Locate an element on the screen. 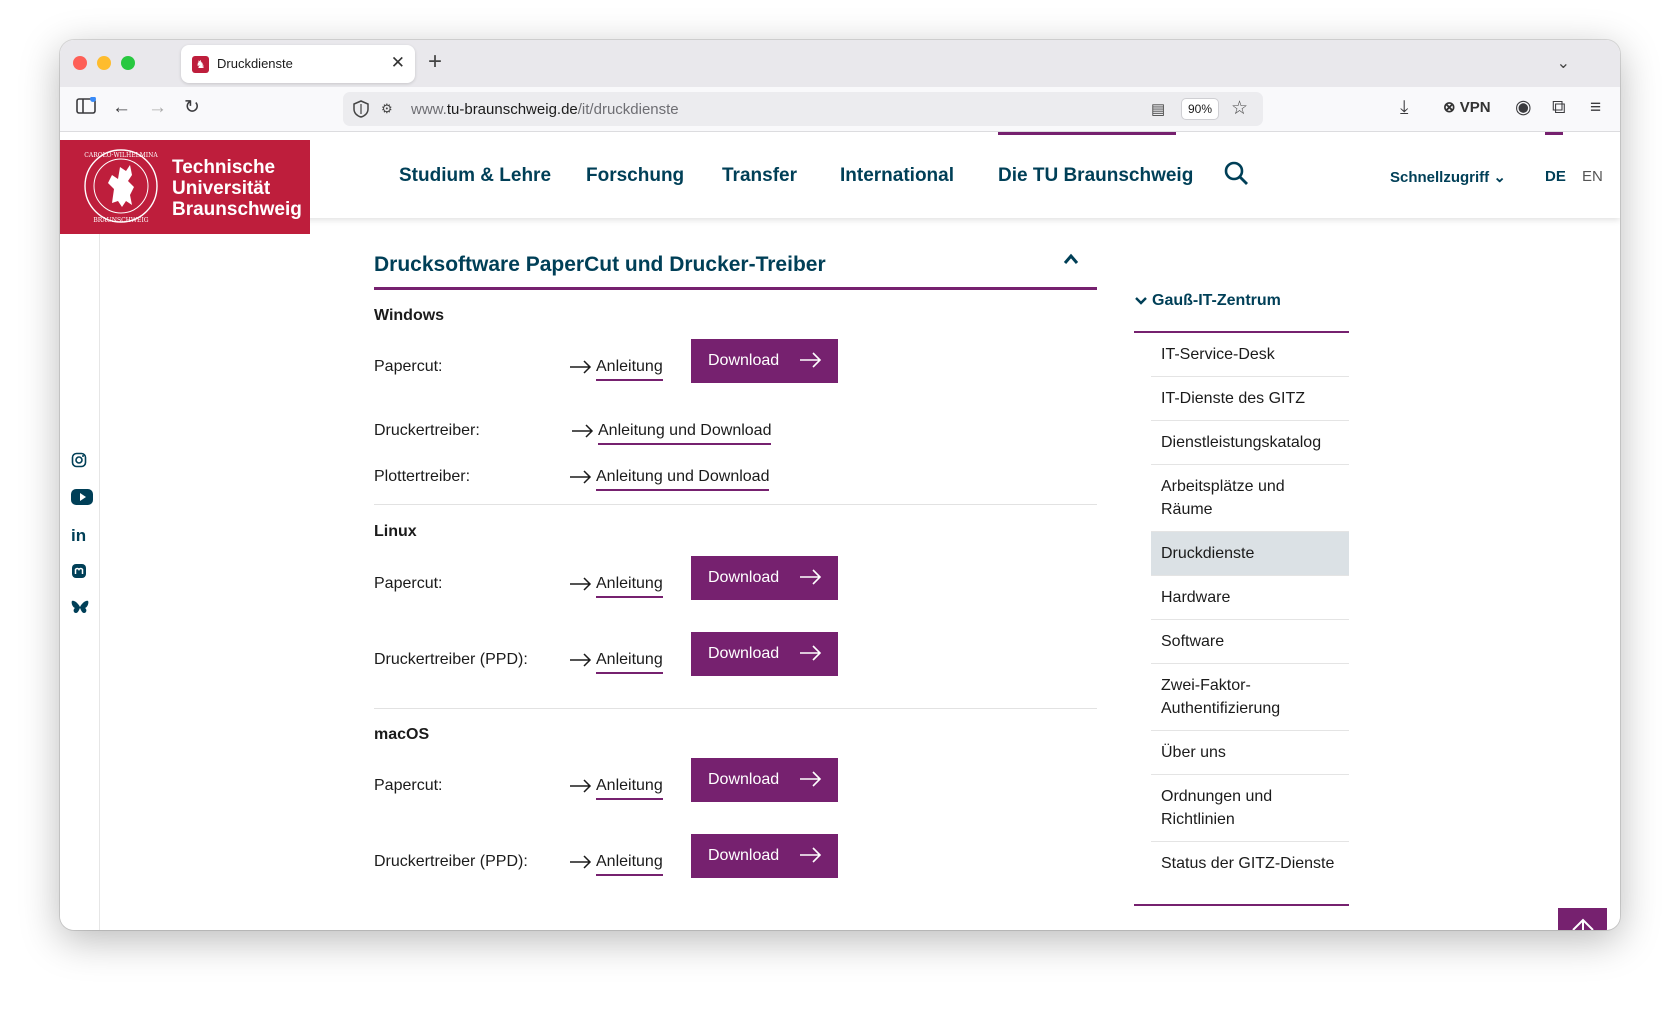 This screenshot has width=1680, height=1010. nav-studium-lehre: Studium & Lehre is located at coordinates (475, 176).